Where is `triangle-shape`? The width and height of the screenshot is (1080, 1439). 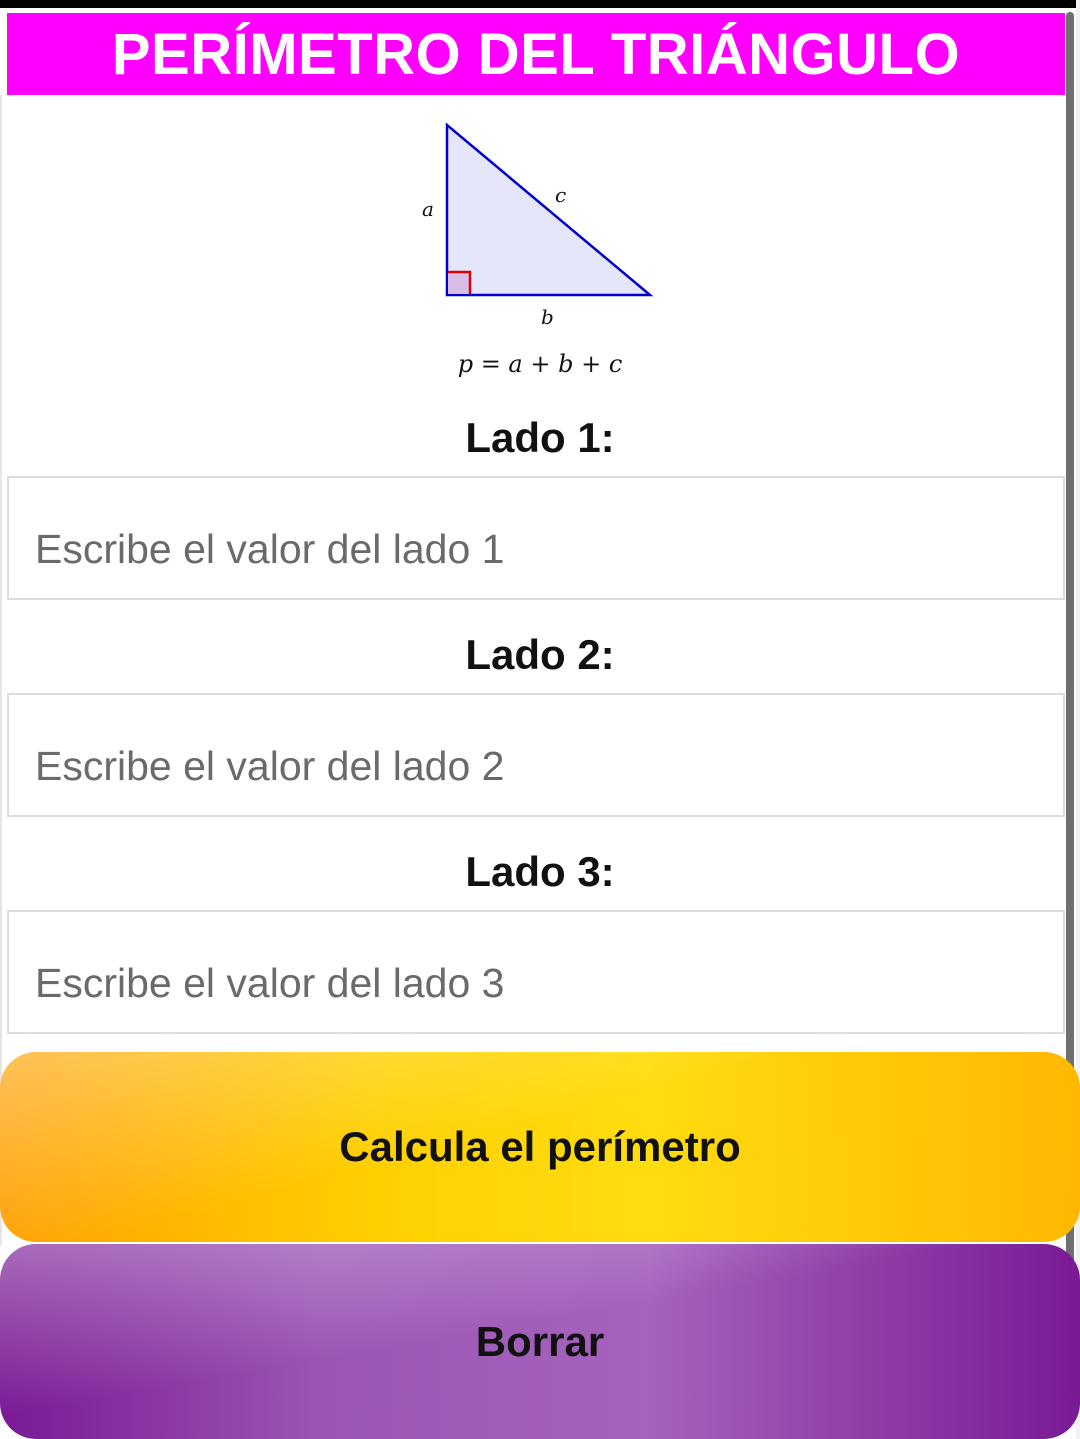 triangle-shape is located at coordinates (549, 209).